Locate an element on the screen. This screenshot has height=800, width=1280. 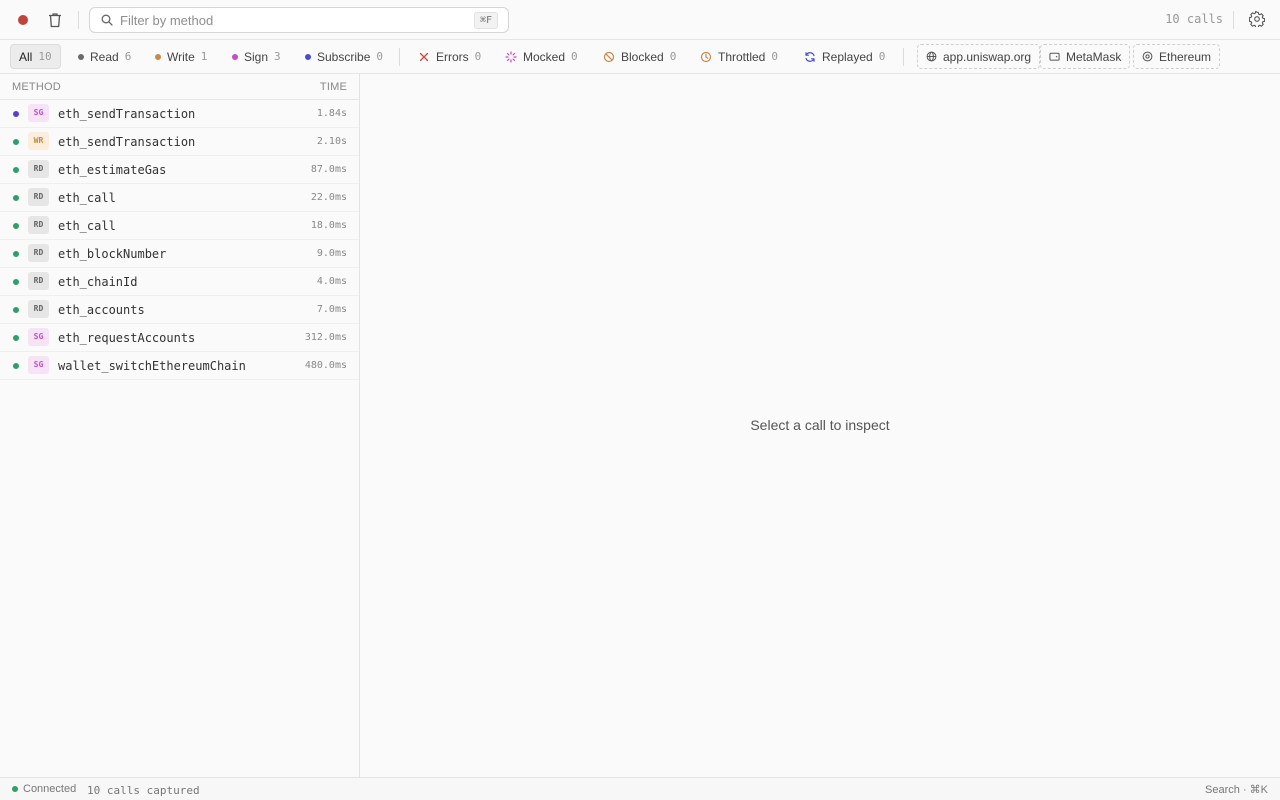
subscribe-dot-icon is located at coordinates (308, 56).